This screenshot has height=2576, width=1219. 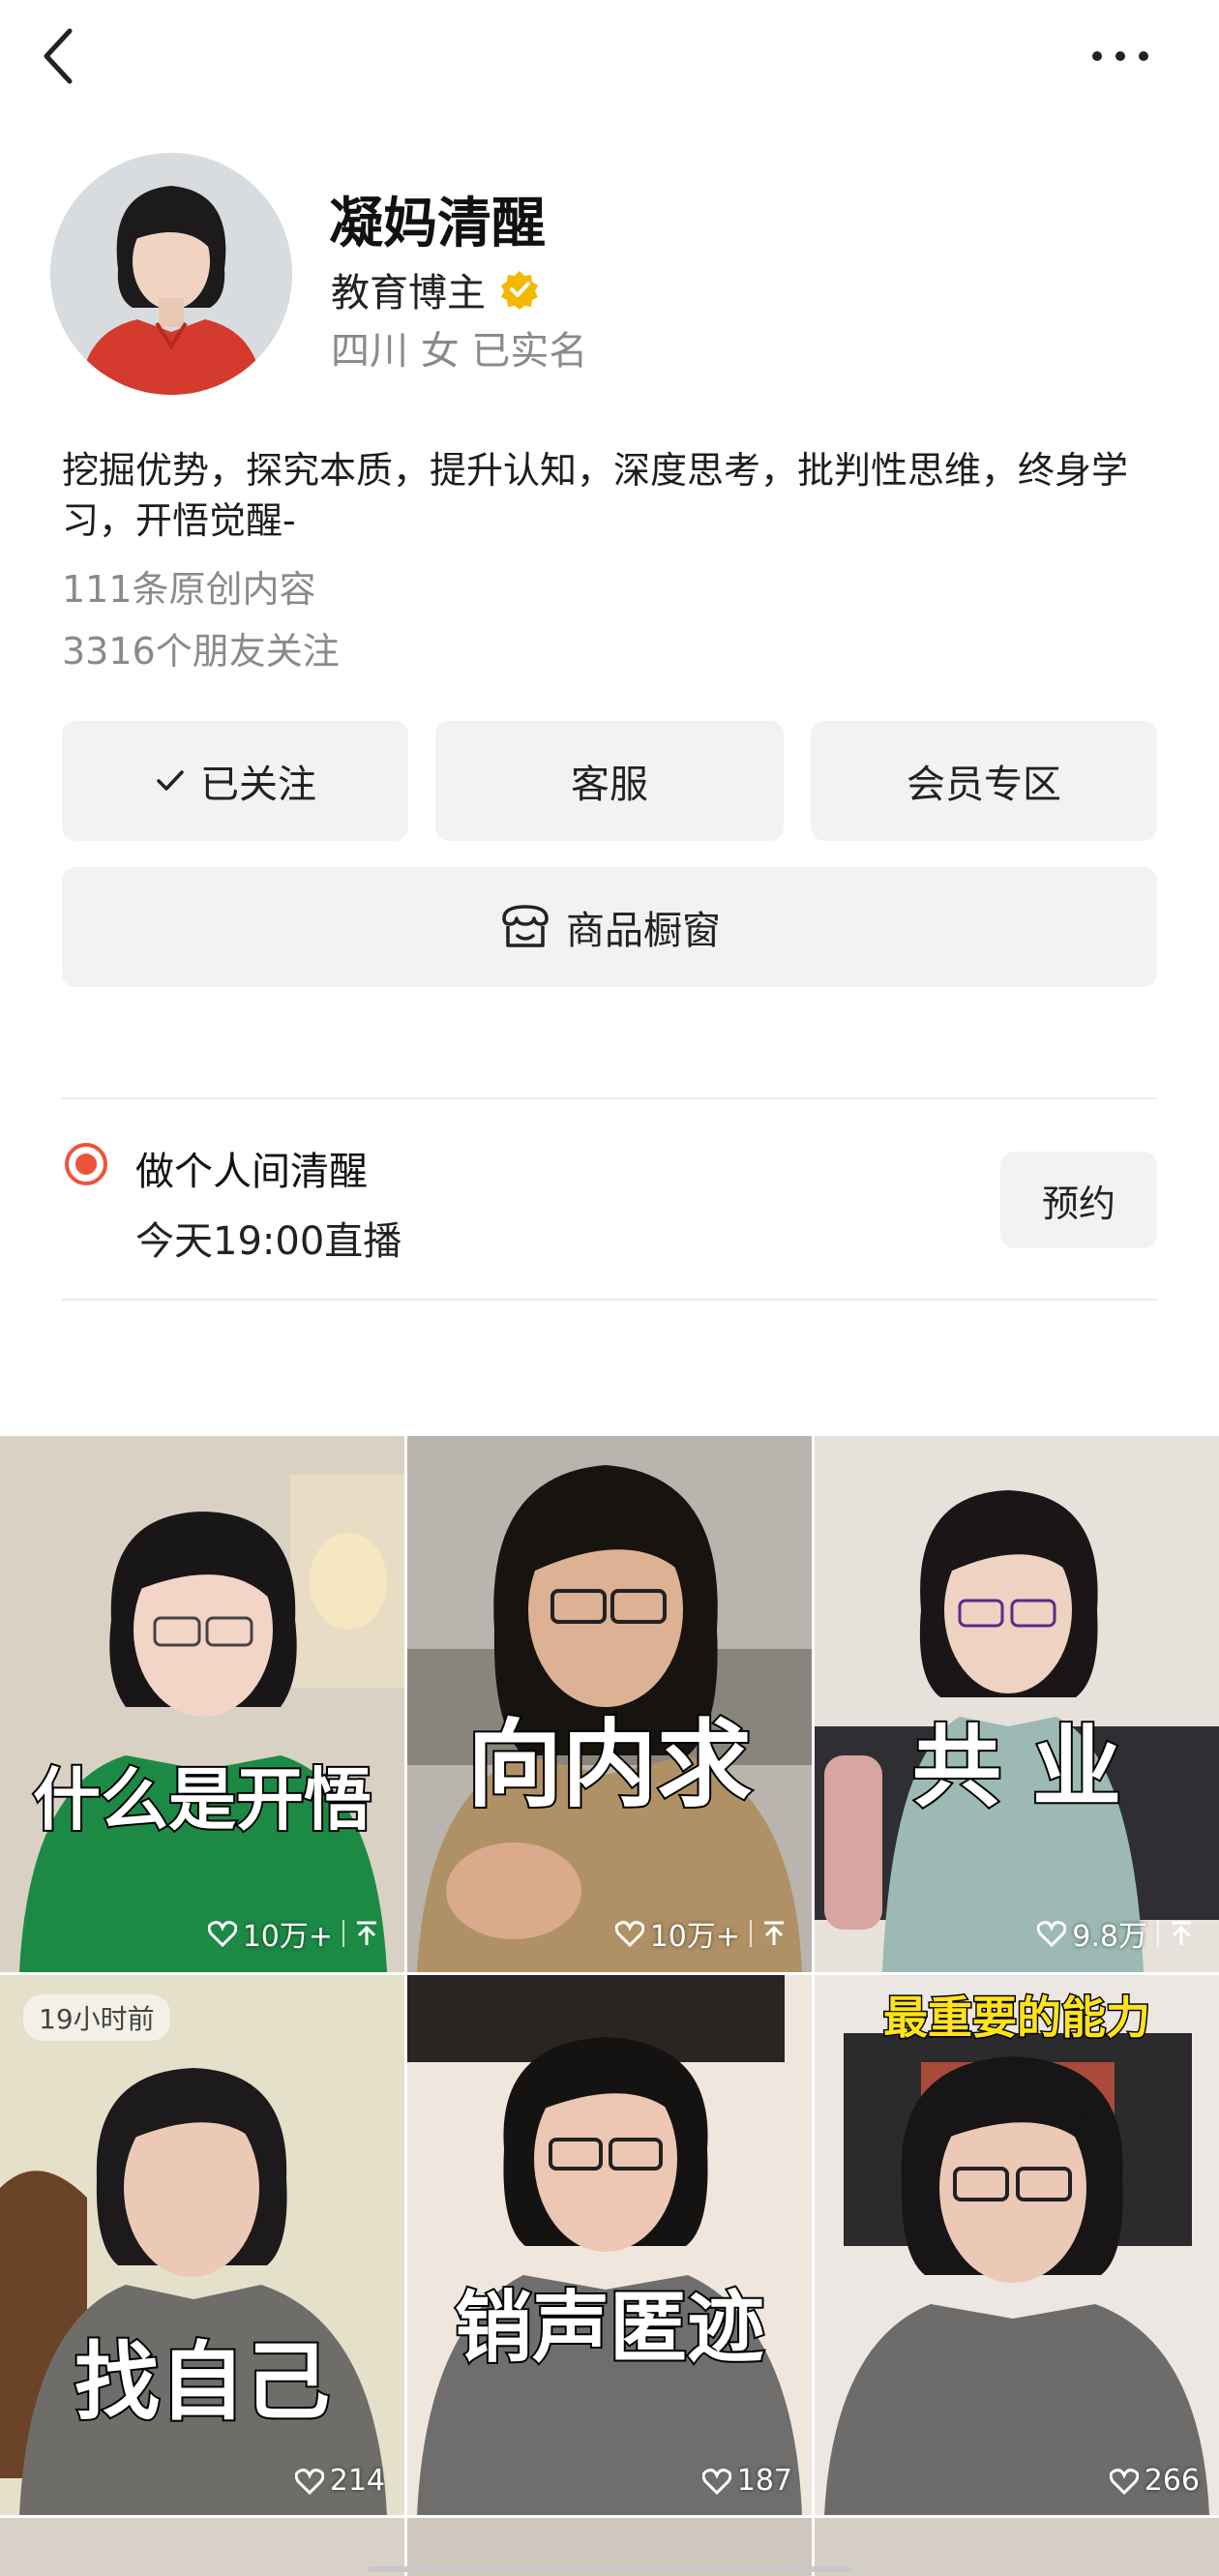 What do you see at coordinates (97, 2017) in the screenshot?
I see `time-badge: 19小时前` at bounding box center [97, 2017].